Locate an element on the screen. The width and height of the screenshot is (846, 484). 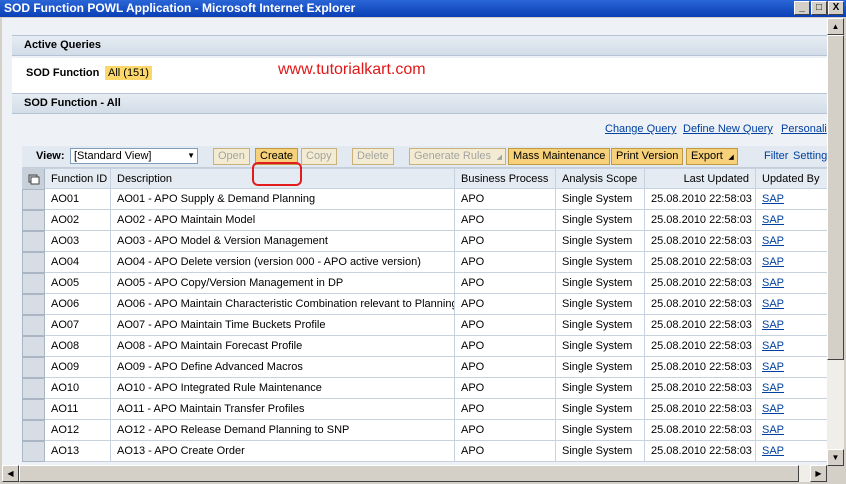
export-button: Export ◢ is located at coordinates (712, 156).